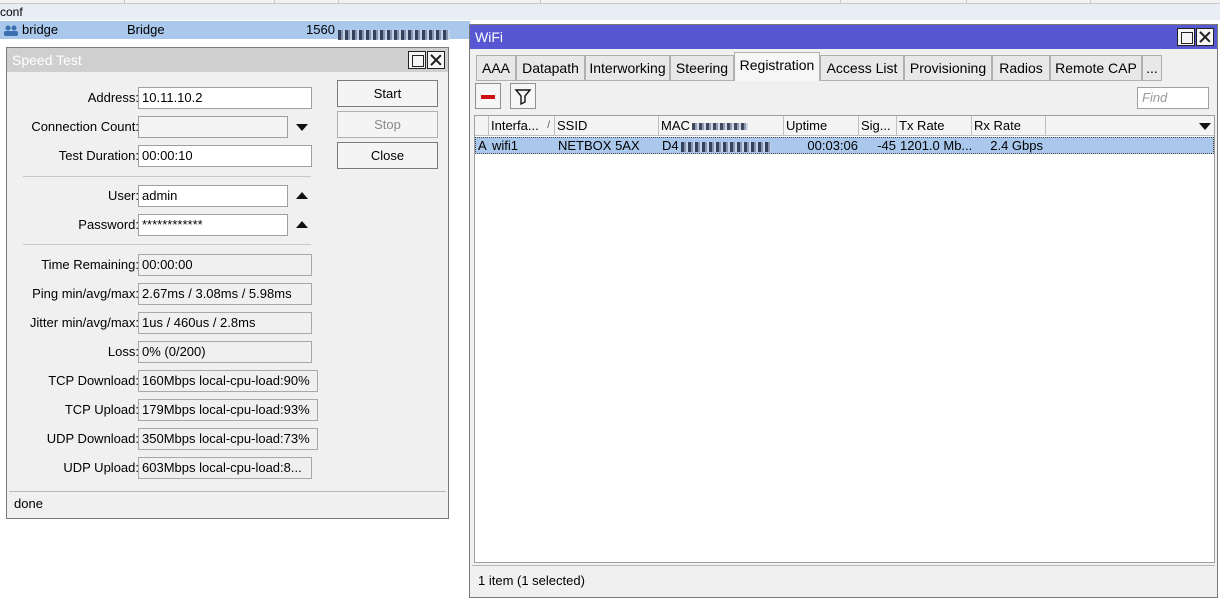 Image resolution: width=1220 pixels, height=607 pixels. What do you see at coordinates (722, 145) in the screenshot?
I see `row-mac: D4` at bounding box center [722, 145].